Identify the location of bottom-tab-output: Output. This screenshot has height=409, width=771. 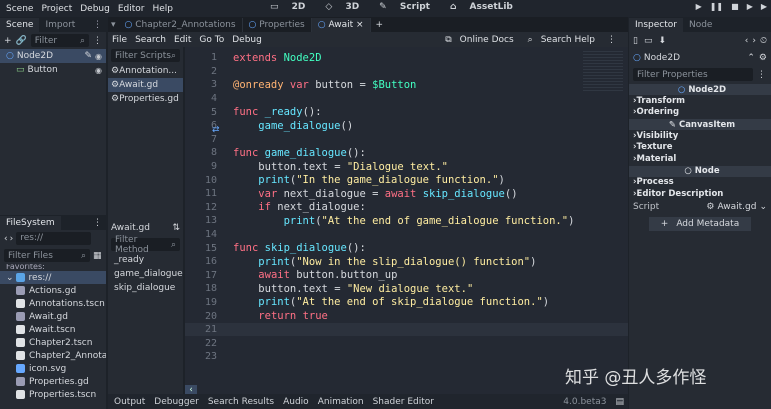
(129, 402).